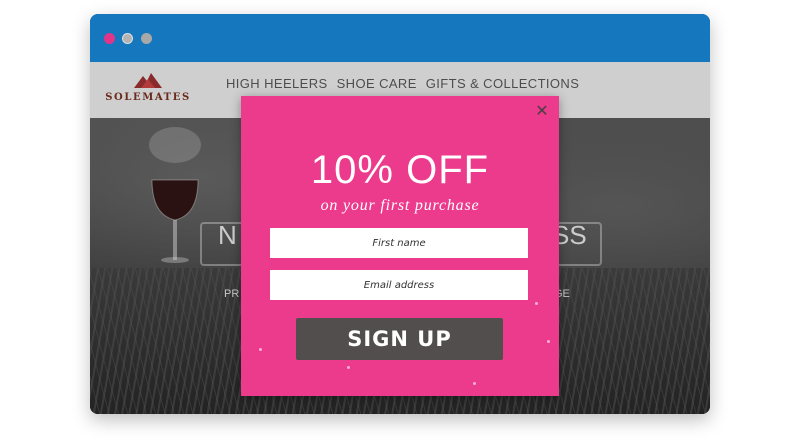 This screenshot has height=448, width=800. What do you see at coordinates (400, 170) in the screenshot?
I see `popup-title: 10% OFF` at bounding box center [400, 170].